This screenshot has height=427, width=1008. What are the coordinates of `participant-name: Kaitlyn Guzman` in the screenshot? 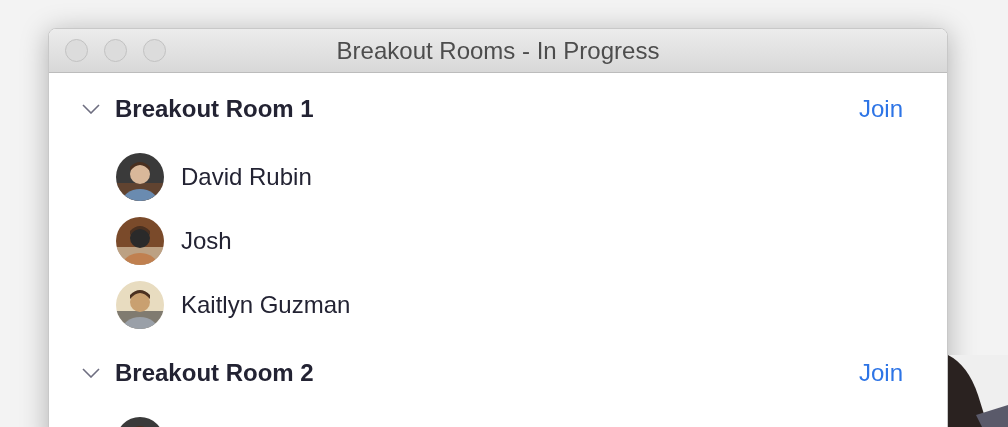 It's located at (266, 305).